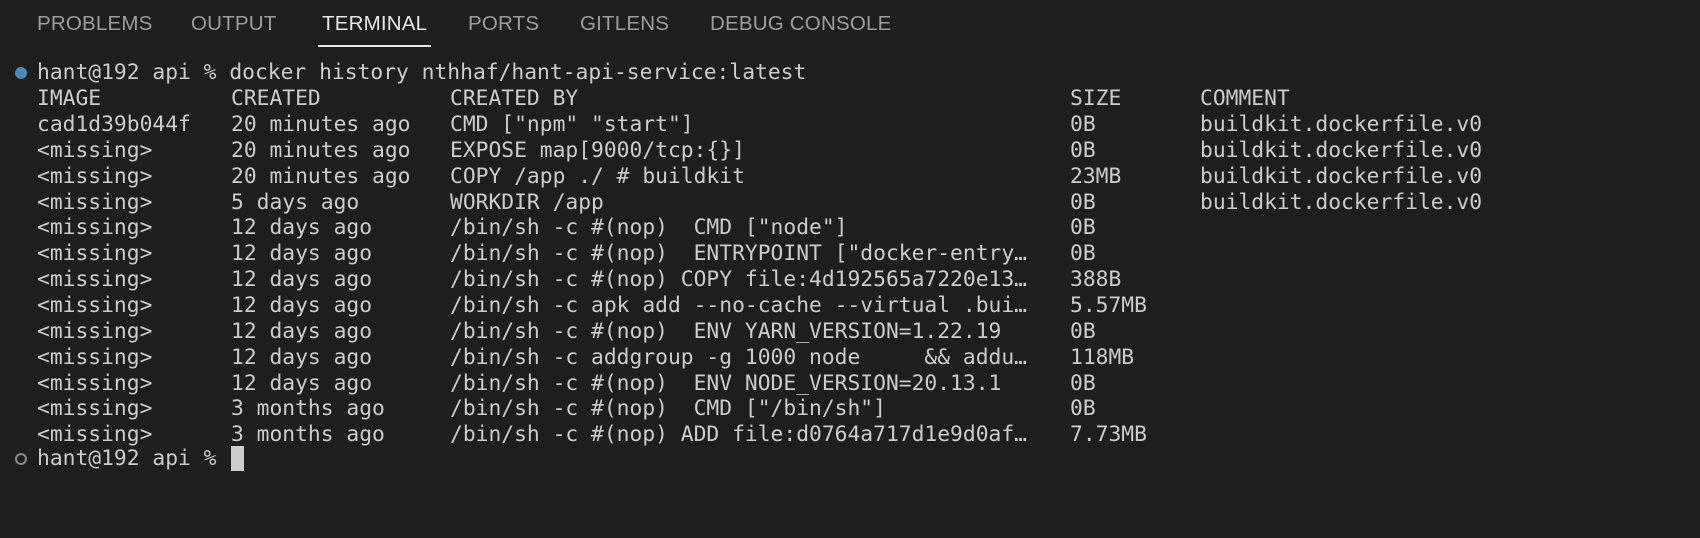  What do you see at coordinates (95, 24) in the screenshot?
I see `tab-problems: PROBLEMS` at bounding box center [95, 24].